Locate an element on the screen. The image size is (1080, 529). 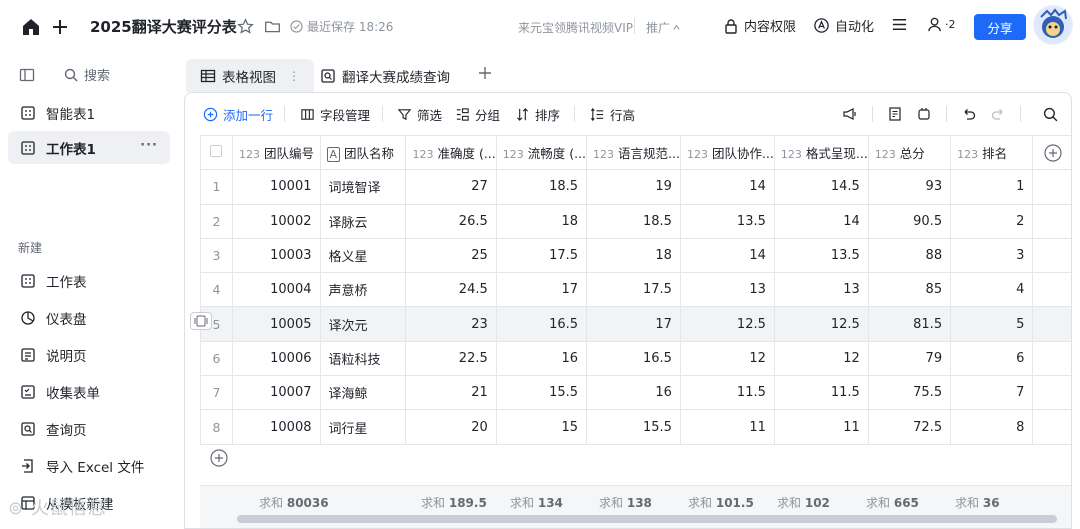
table-cell: 10004 is located at coordinates (276, 290).